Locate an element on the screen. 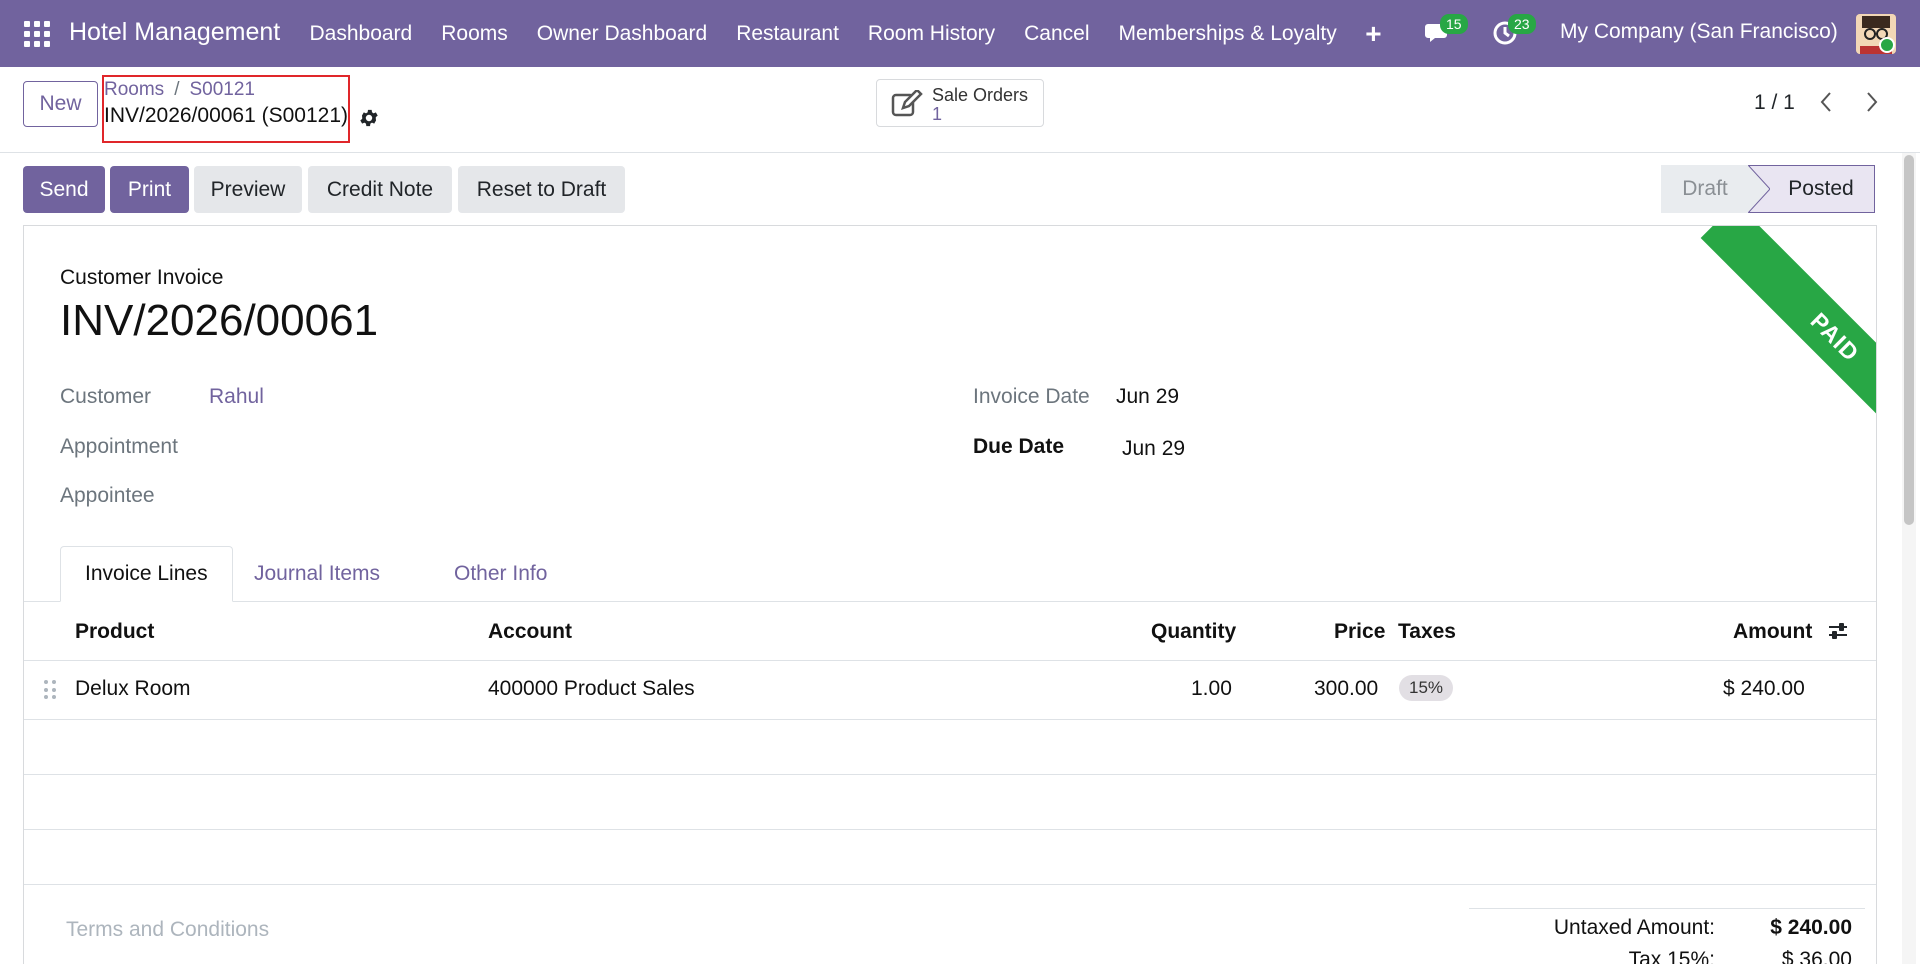 This screenshot has width=1920, height=964. company-switcher: My Company (San Francisco) is located at coordinates (1699, 32).